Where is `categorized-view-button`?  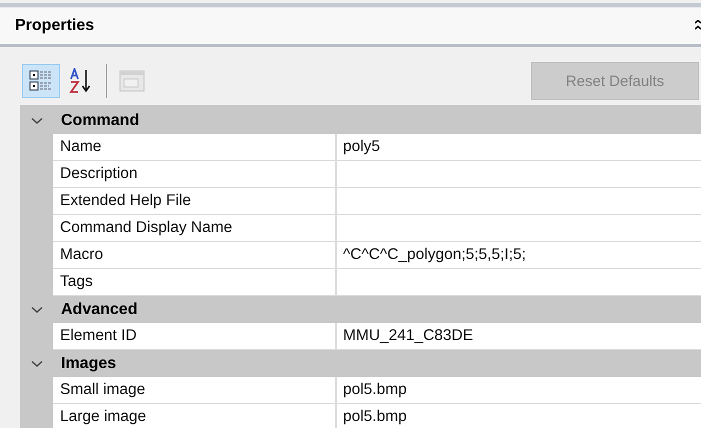
categorized-view-button is located at coordinates (41, 81).